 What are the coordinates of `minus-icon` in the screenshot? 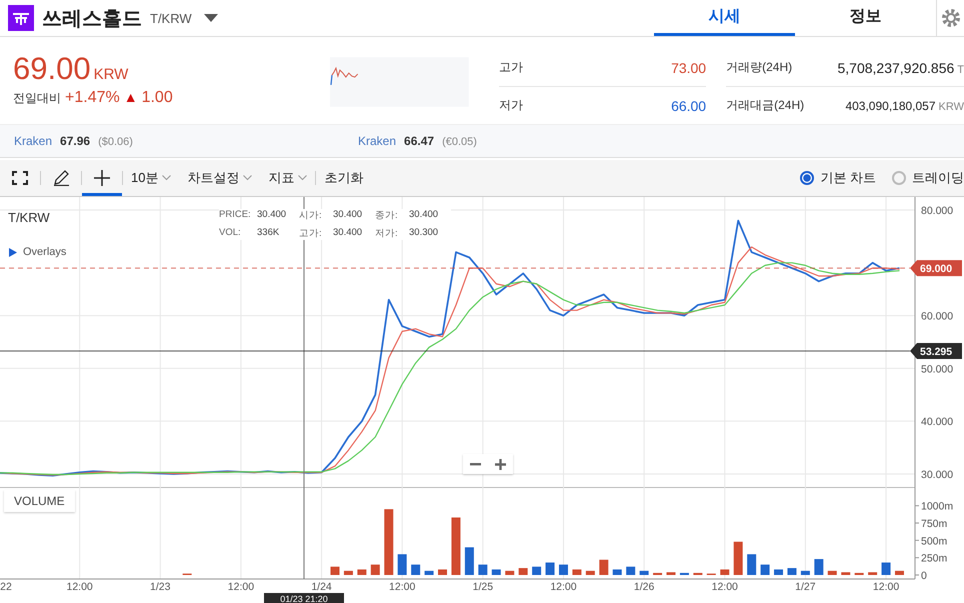 It's located at (475, 464).